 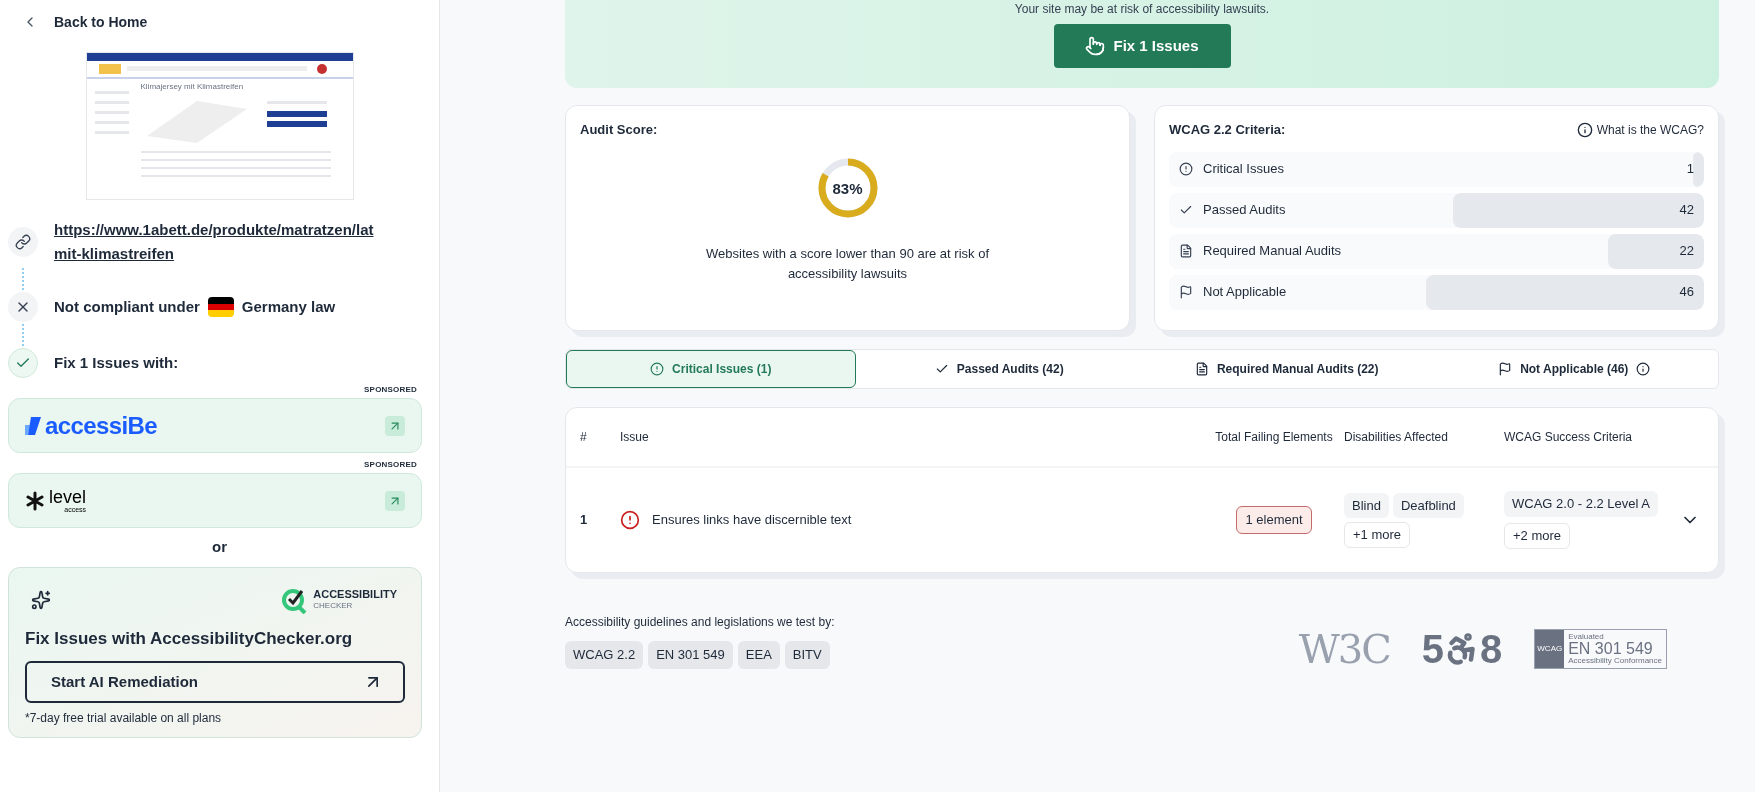 I want to click on criteria-count: 1, so click(x=1690, y=169).